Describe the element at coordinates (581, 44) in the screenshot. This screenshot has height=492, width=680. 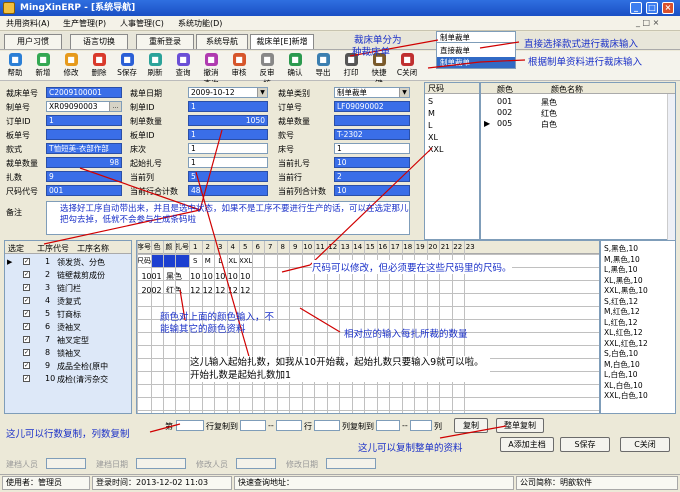
I see `annotation-direct: 直接选择款式进行裁床输入` at that location.